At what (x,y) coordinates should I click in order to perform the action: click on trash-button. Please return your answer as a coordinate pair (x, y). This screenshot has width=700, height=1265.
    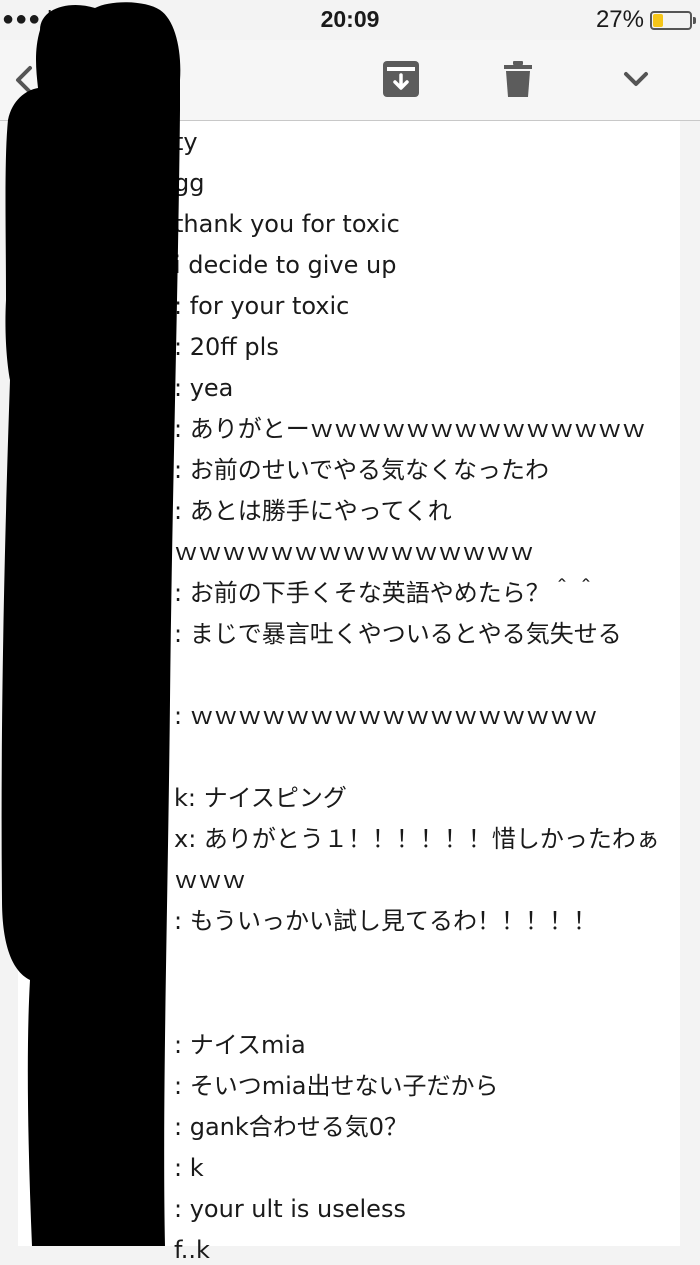
    Looking at the image, I should click on (518, 79).